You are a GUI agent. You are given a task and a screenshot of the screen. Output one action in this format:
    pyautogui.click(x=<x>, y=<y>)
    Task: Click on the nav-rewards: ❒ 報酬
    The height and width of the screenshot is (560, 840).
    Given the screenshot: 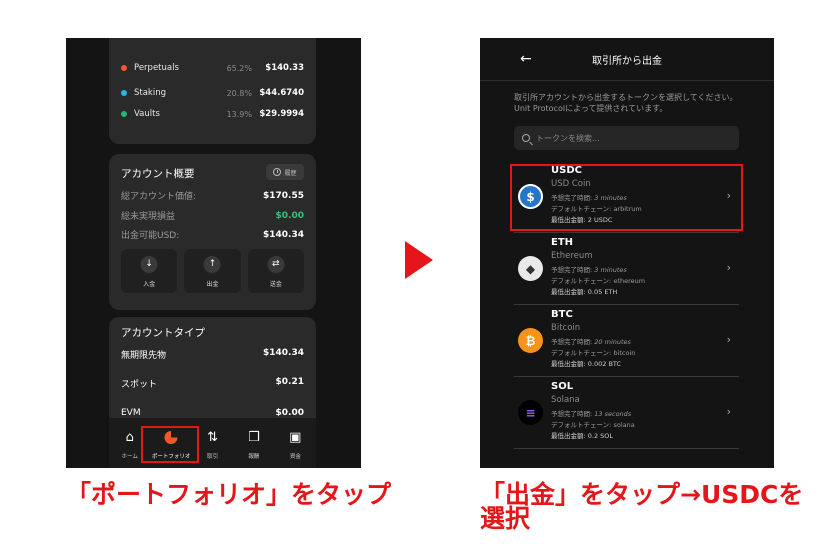 What is the action you would take?
    pyautogui.click(x=253, y=443)
    